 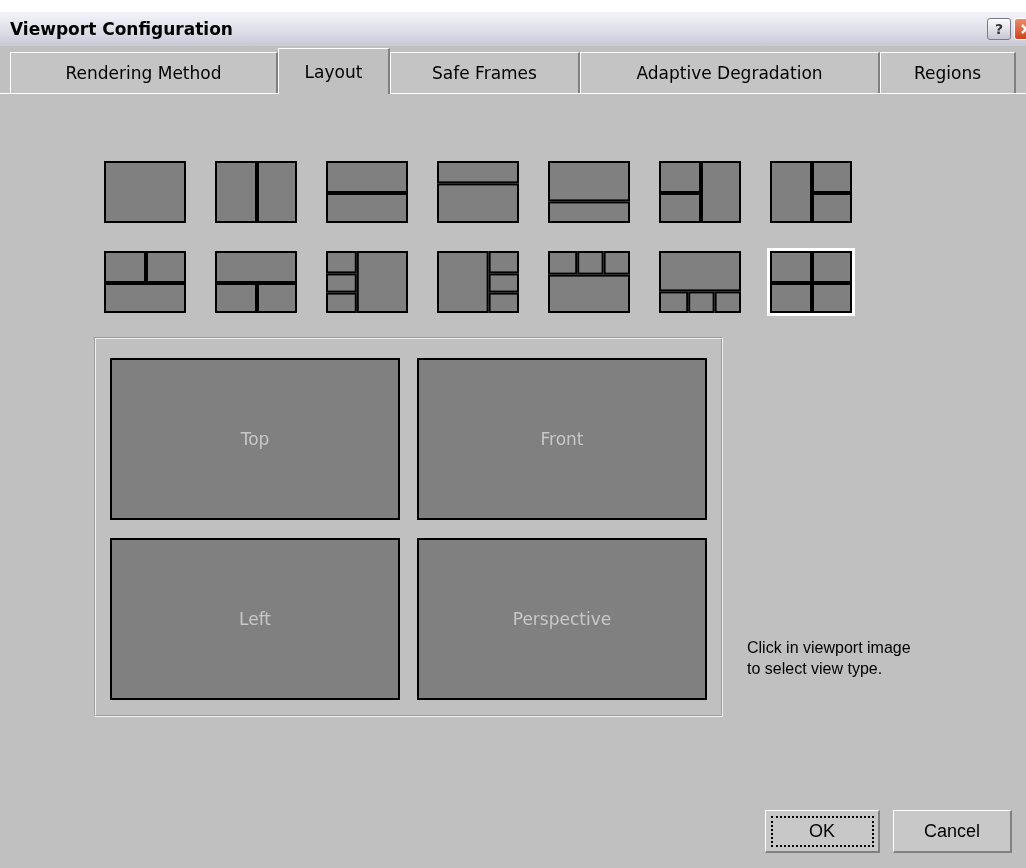 What do you see at coordinates (829, 658) in the screenshot?
I see `hint-text: Click in viewport image to select view type.` at bounding box center [829, 658].